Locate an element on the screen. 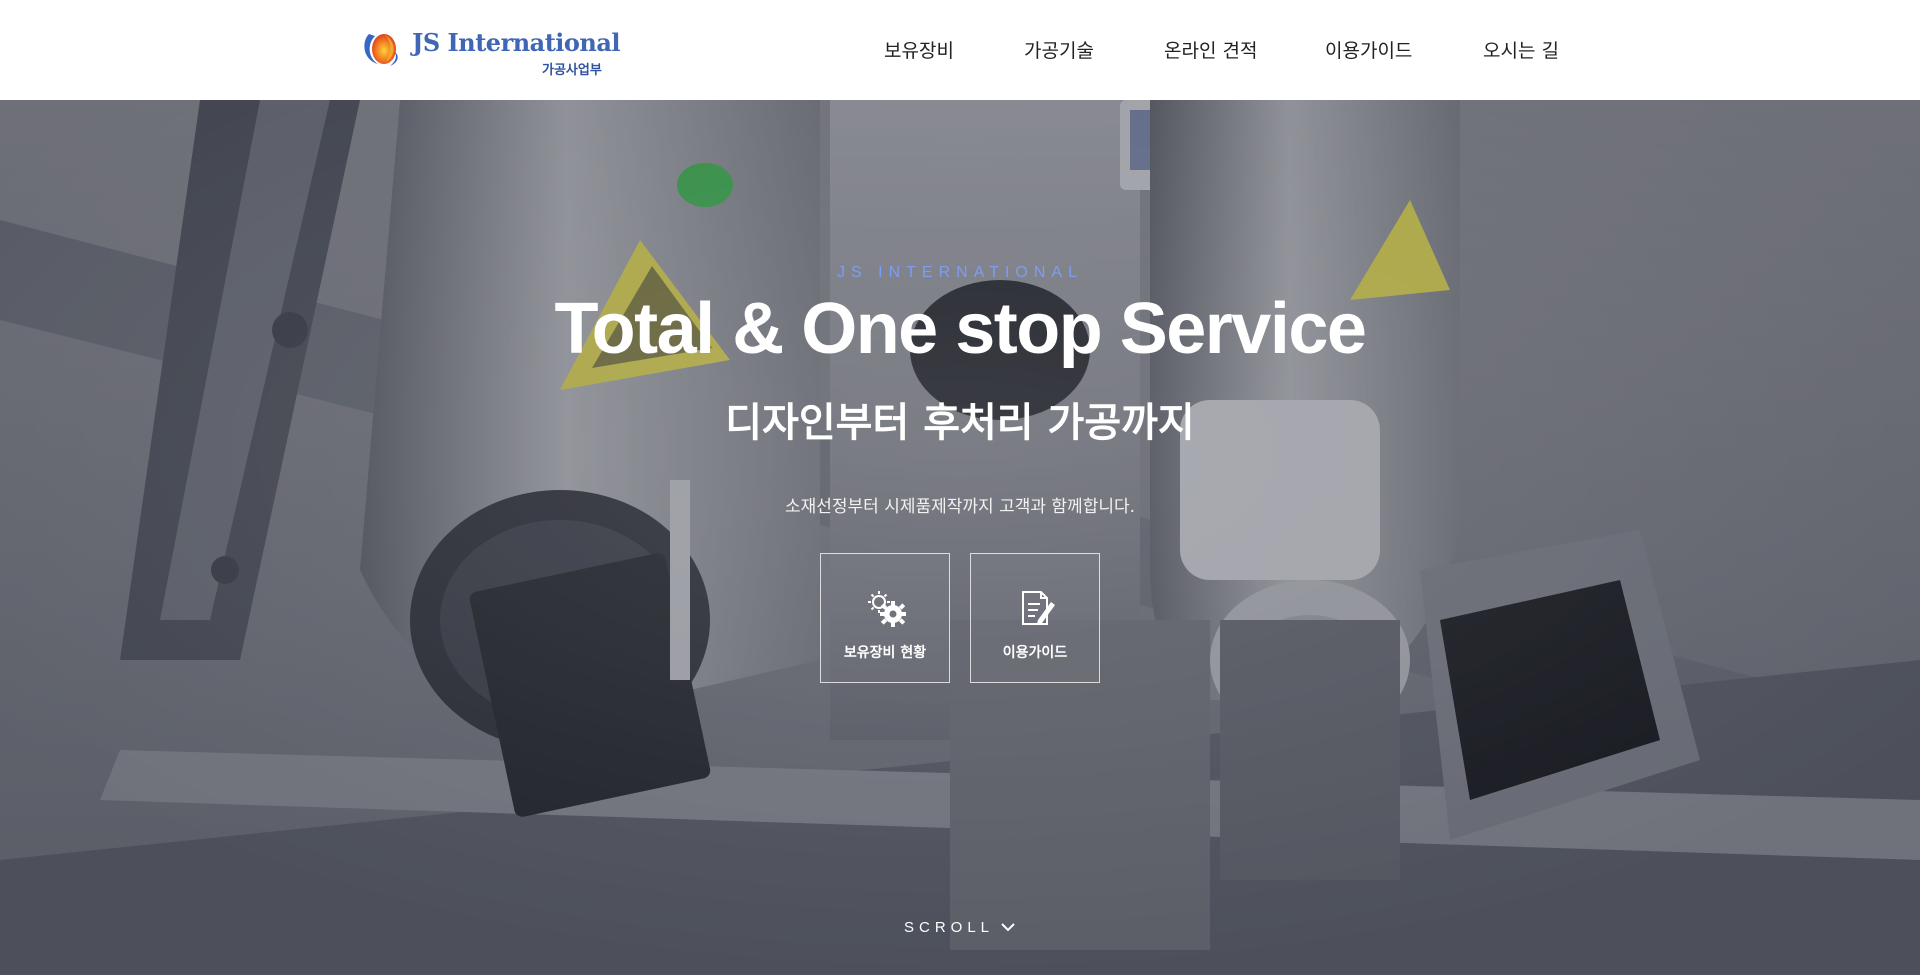  hero-eyebrow: JS INTERNATIONAL is located at coordinates (960, 272).